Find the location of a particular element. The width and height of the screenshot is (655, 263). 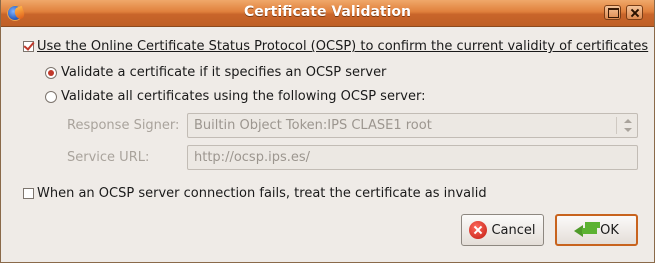

title-bar: Certificate Validation is located at coordinates (327, 13).